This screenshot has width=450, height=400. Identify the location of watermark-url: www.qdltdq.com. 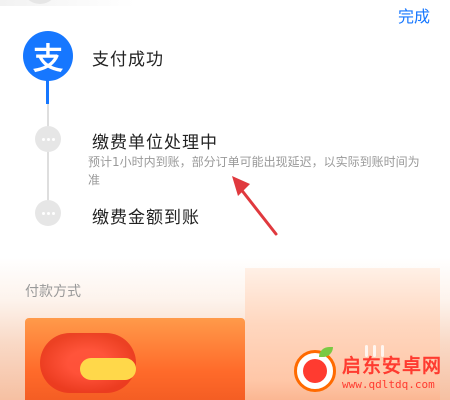
(388, 384).